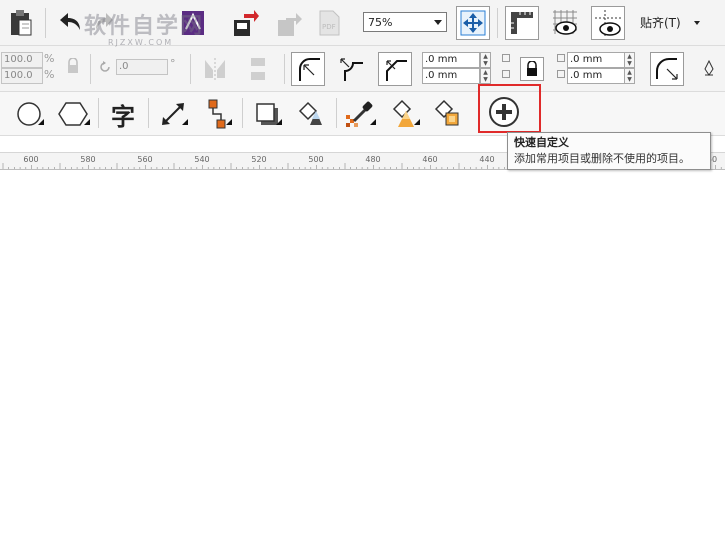 The width and height of the screenshot is (725, 550). What do you see at coordinates (31, 159) in the screenshot?
I see `ruler-label: 600` at bounding box center [31, 159].